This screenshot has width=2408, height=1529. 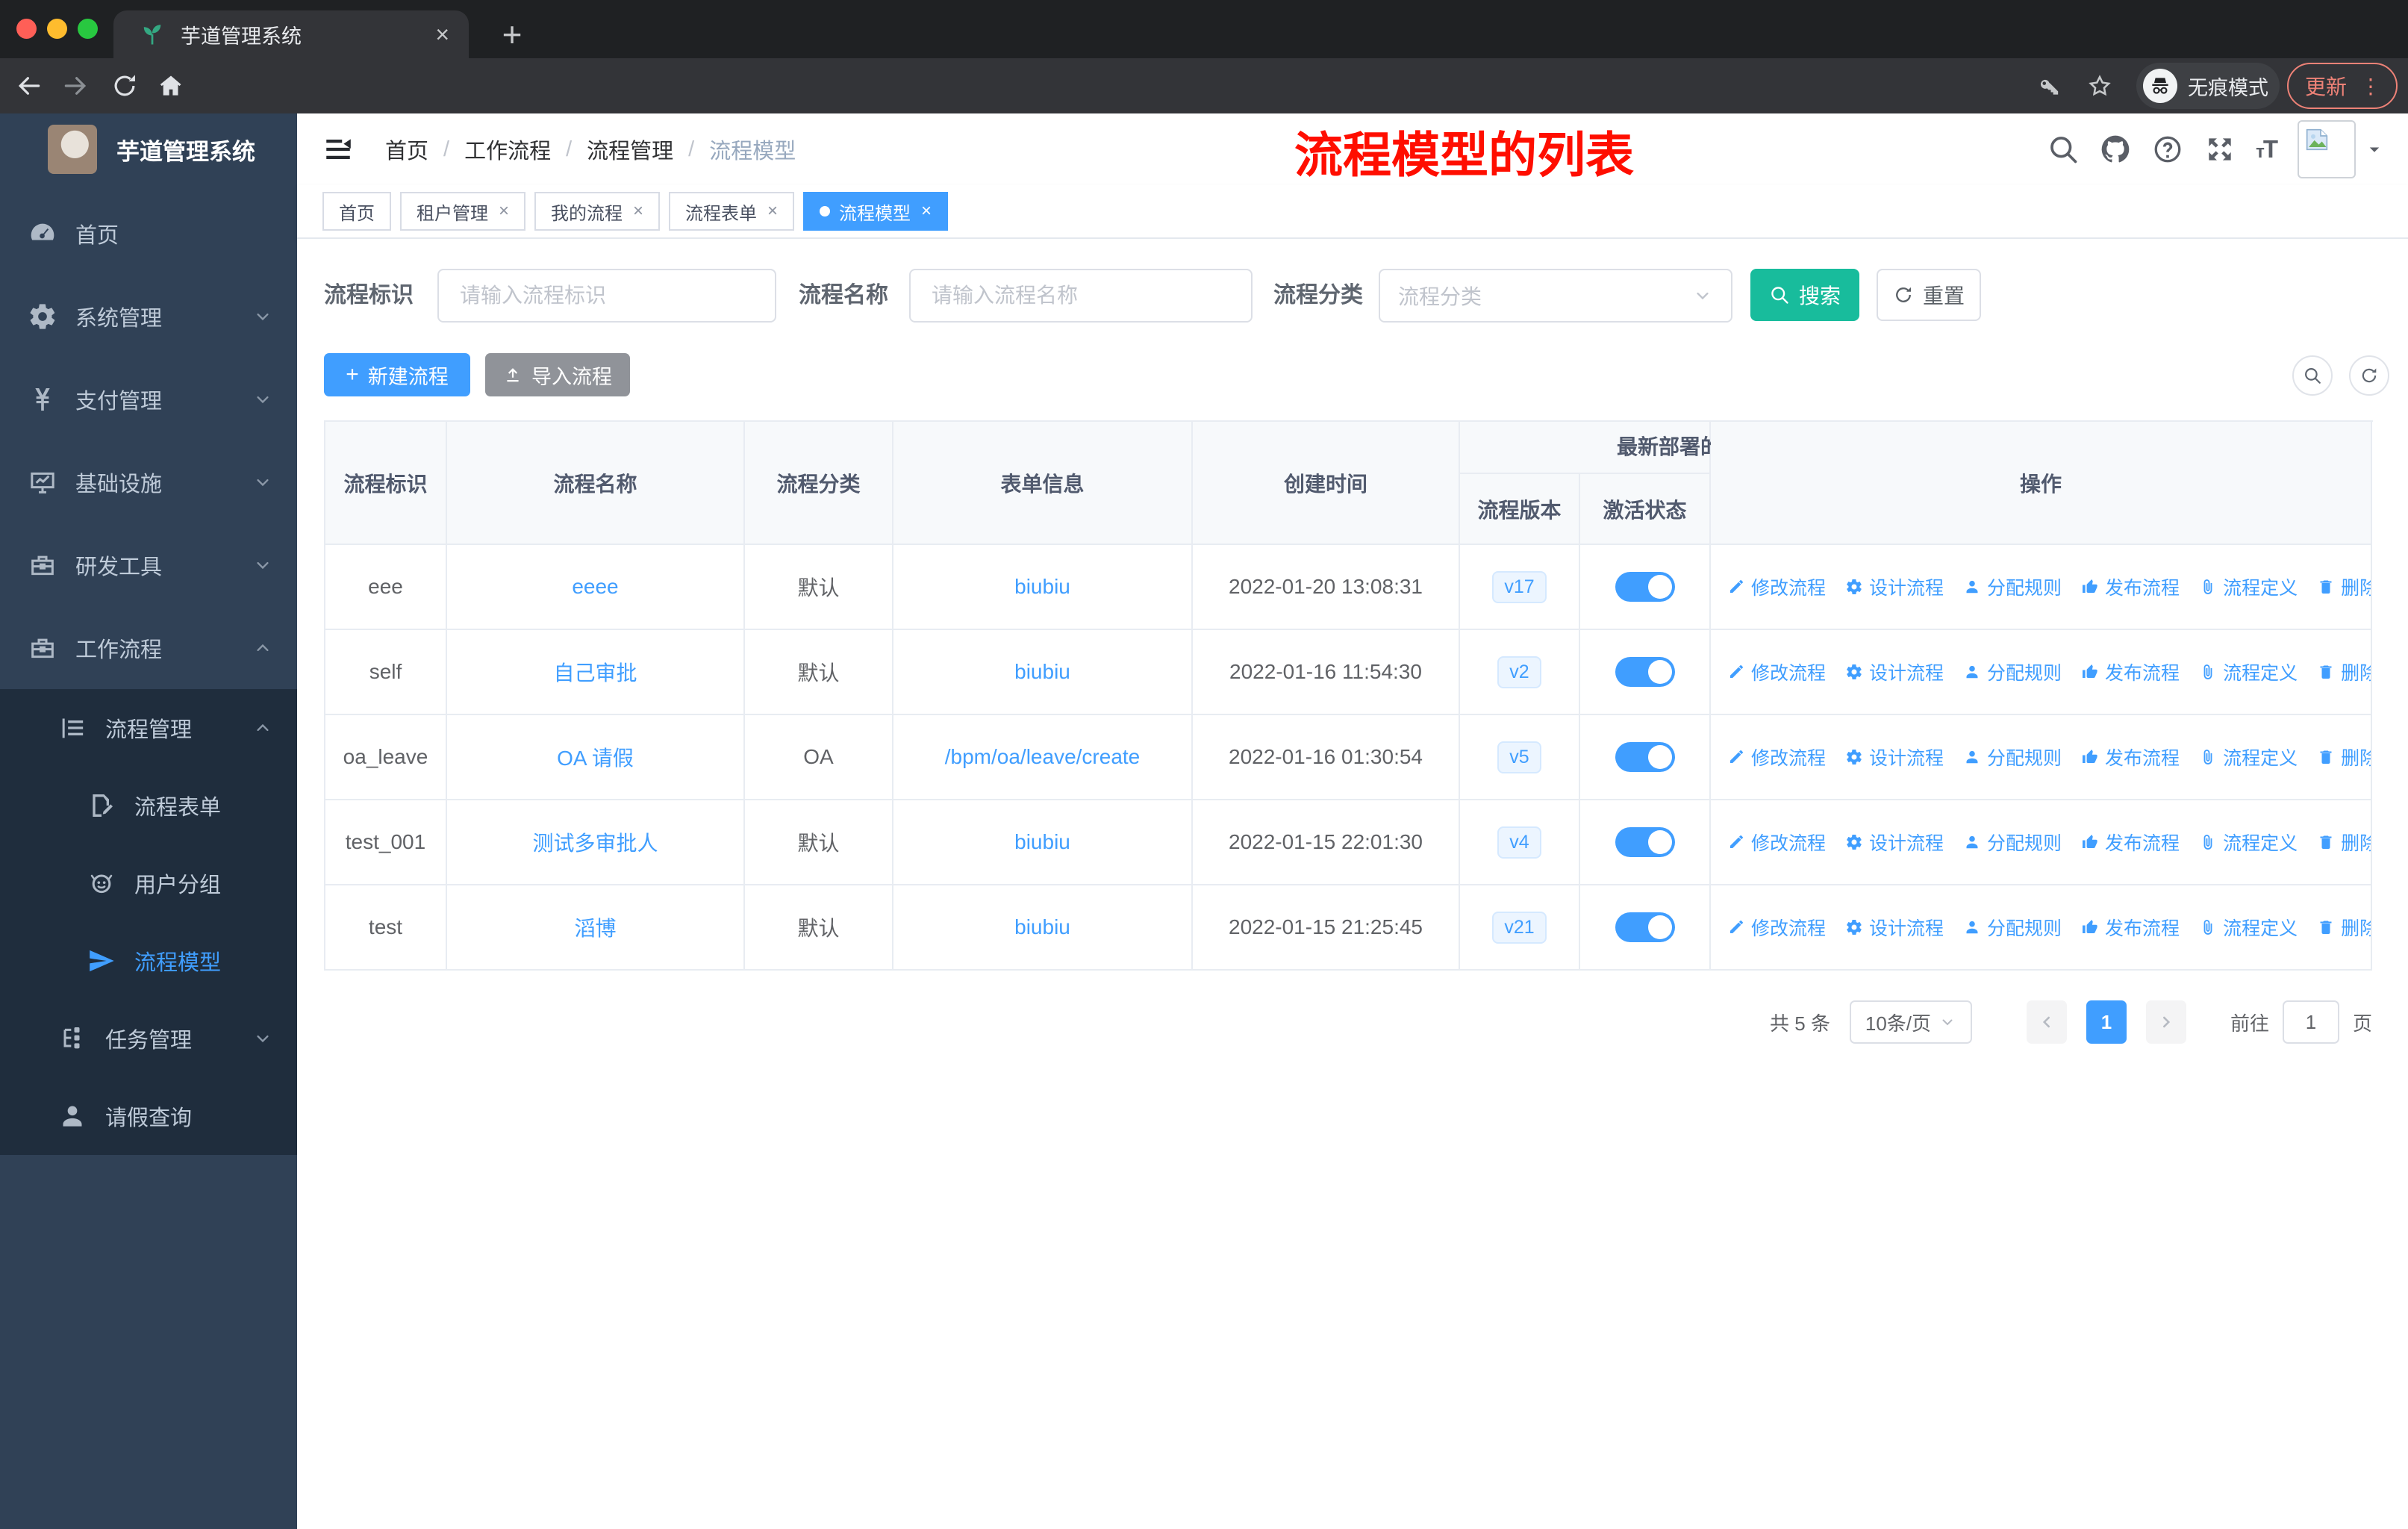 What do you see at coordinates (2219, 149) in the screenshot?
I see `fullscreen-icon` at bounding box center [2219, 149].